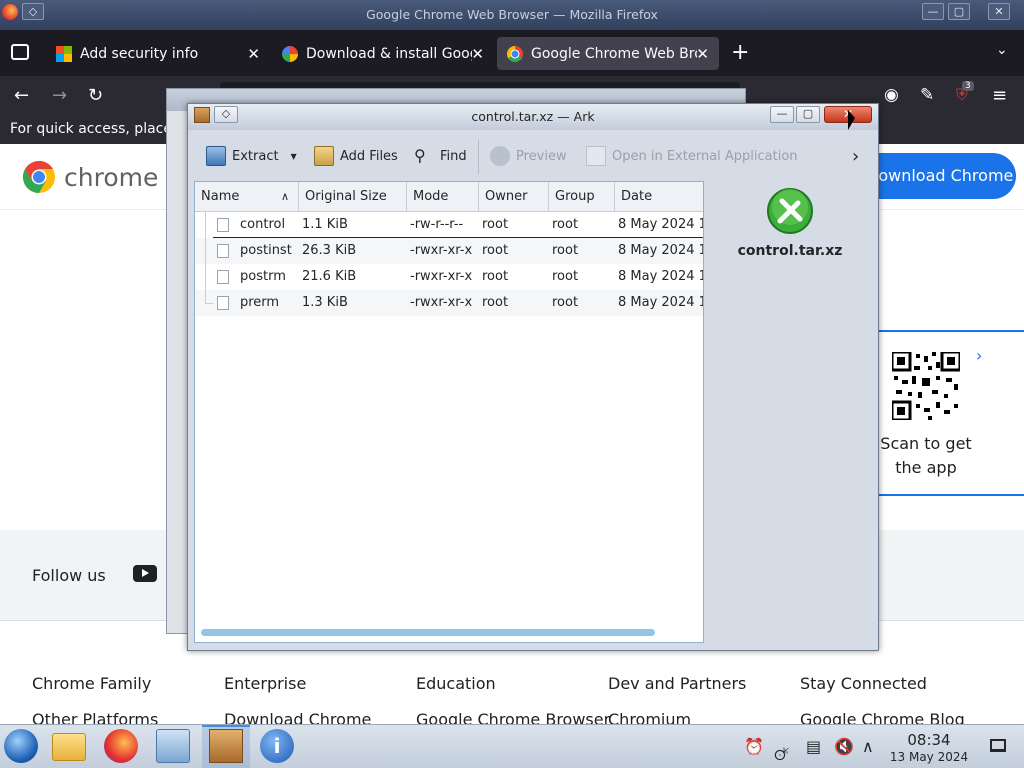 This screenshot has width=1024, height=768. What do you see at coordinates (794, 281) in the screenshot?
I see `archive-info-panel: control.tar.xz` at bounding box center [794, 281].